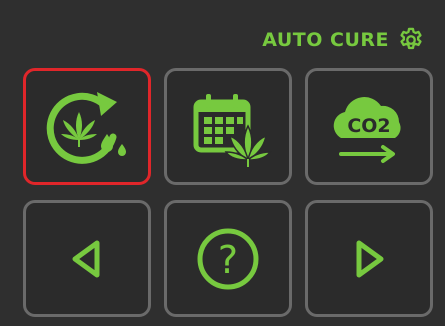 Image resolution: width=445 pixels, height=326 pixels. I want to click on forward-button, so click(369, 258).